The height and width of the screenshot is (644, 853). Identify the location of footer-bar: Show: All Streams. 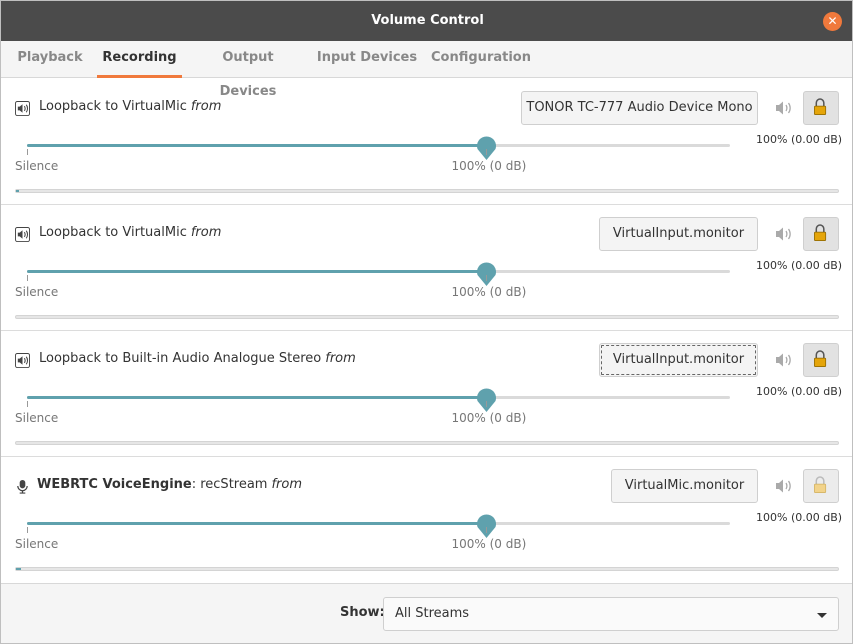
(426, 613).